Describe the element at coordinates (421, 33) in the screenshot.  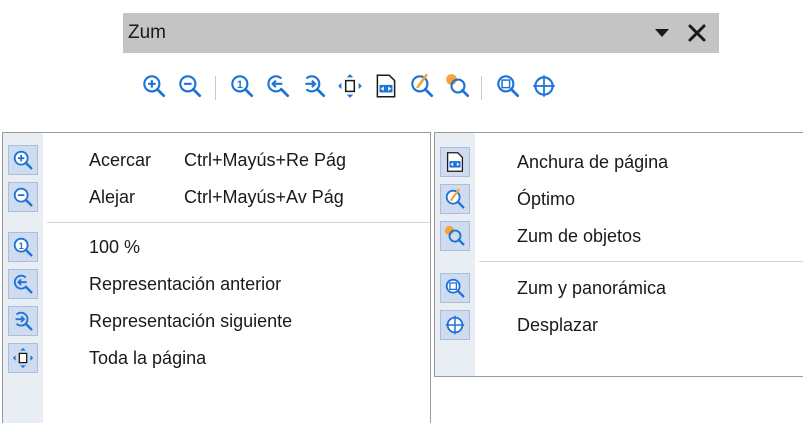
I see `toolbar-title-bar: Zum` at that location.